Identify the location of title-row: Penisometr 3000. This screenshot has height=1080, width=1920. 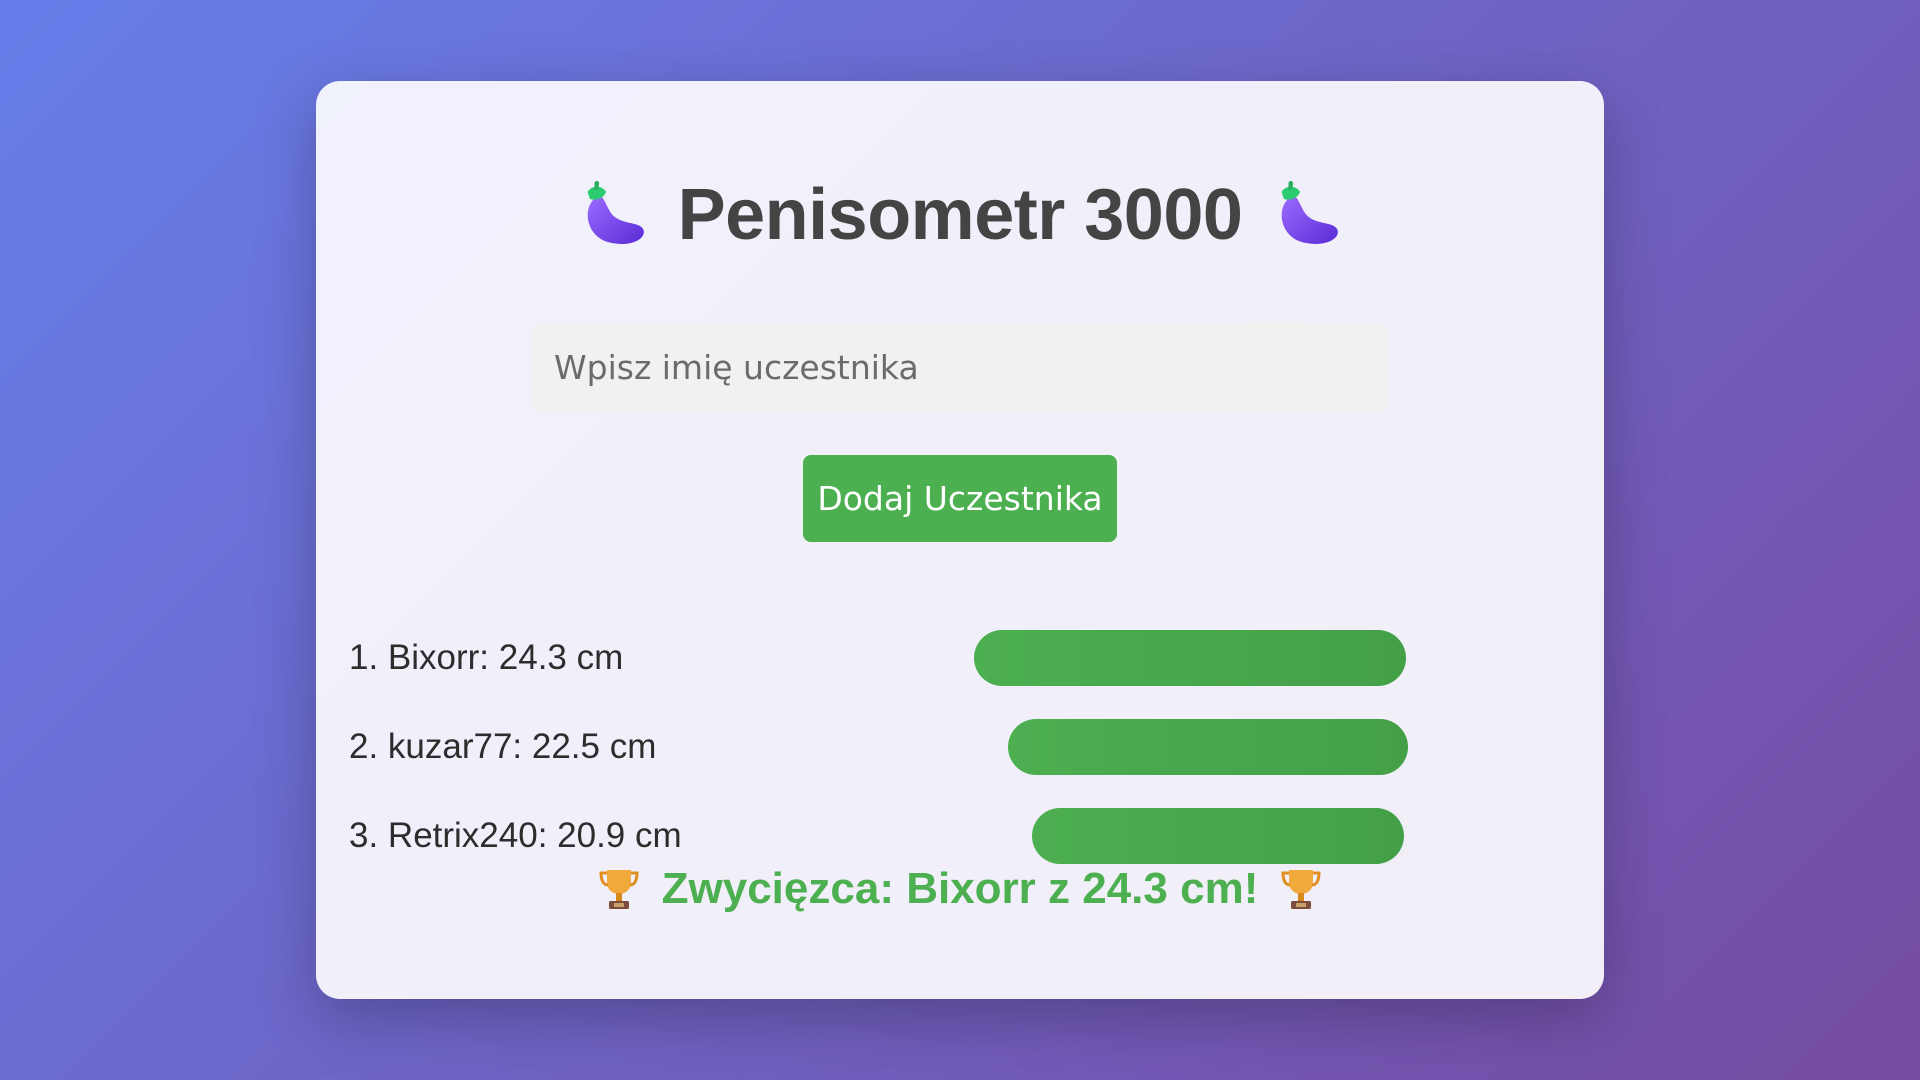
(960, 215).